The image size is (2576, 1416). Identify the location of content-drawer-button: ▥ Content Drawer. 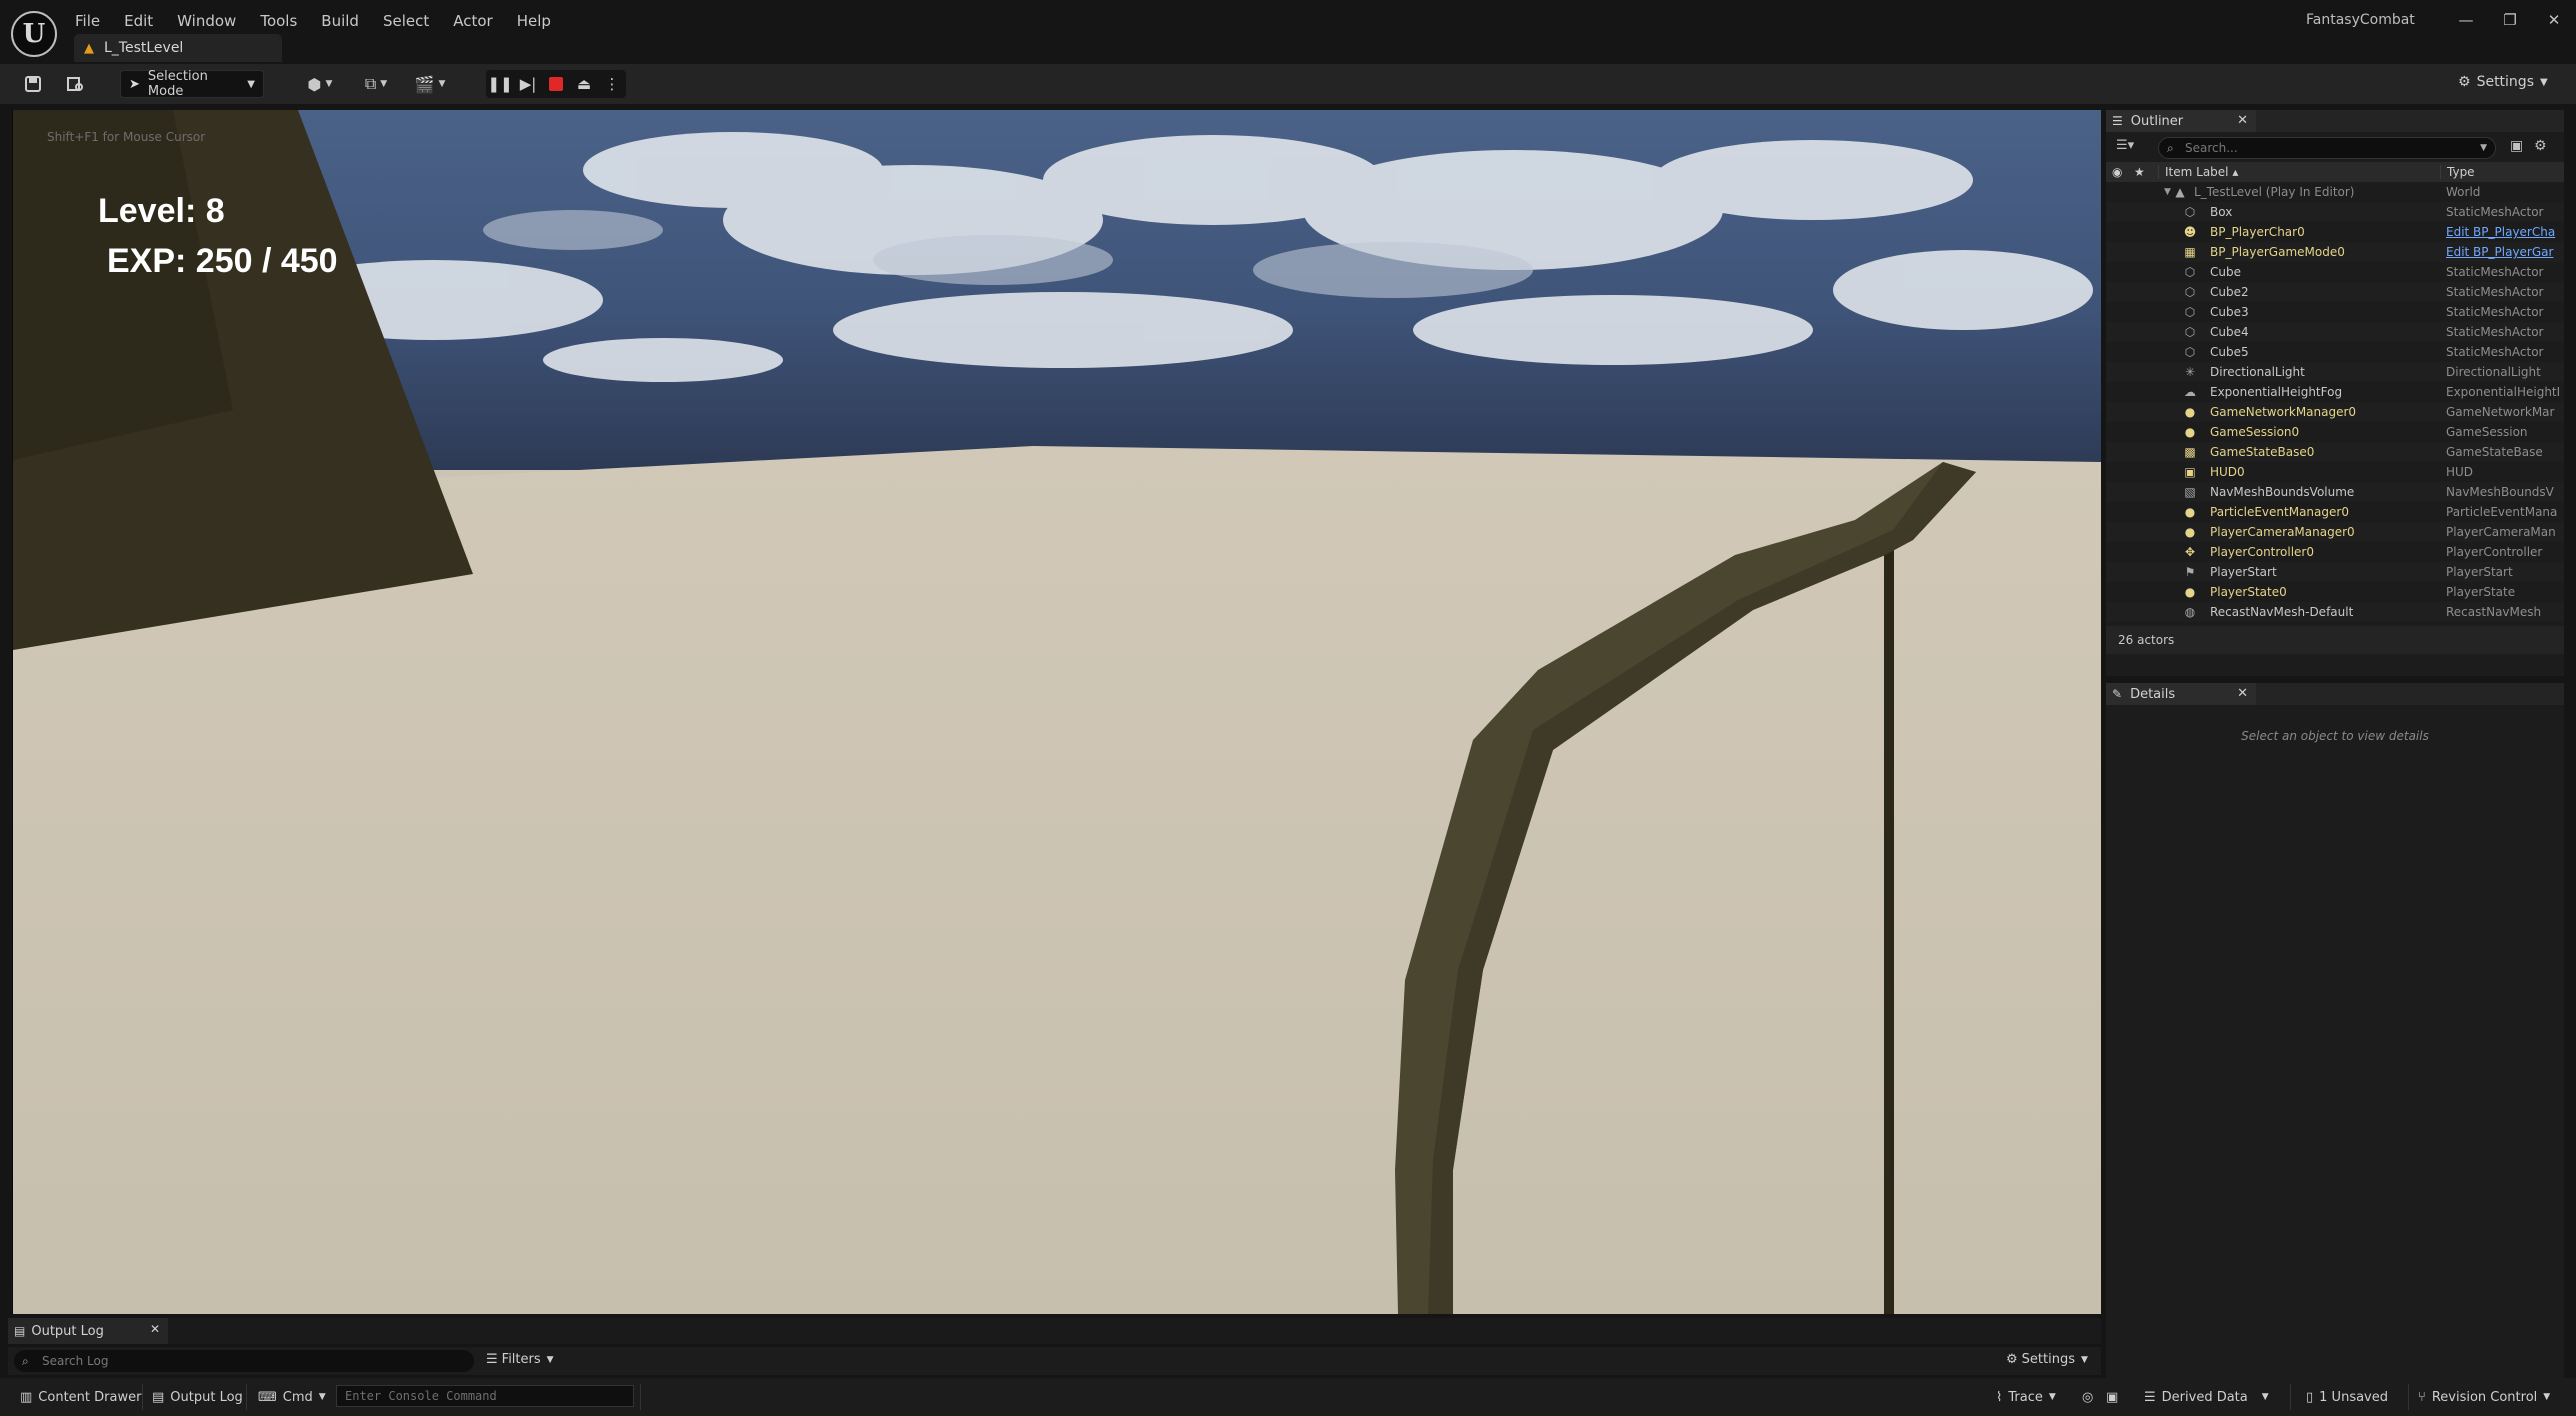
(80, 1397).